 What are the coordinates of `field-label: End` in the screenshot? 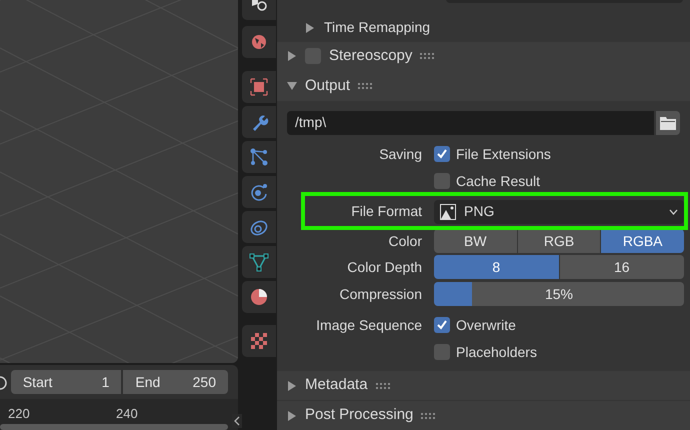 It's located at (147, 382).